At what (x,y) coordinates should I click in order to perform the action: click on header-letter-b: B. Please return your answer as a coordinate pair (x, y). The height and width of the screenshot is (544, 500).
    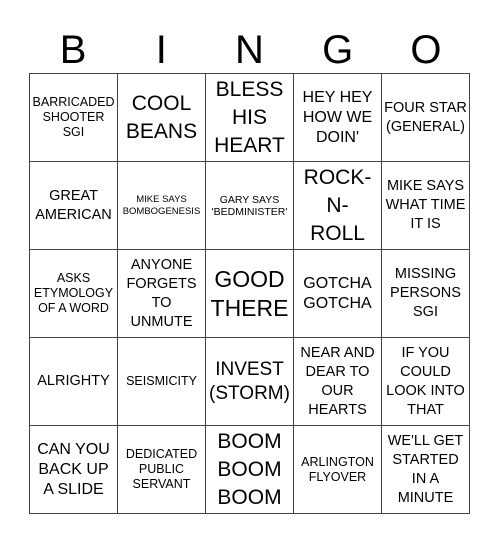
    Looking at the image, I should click on (73, 50).